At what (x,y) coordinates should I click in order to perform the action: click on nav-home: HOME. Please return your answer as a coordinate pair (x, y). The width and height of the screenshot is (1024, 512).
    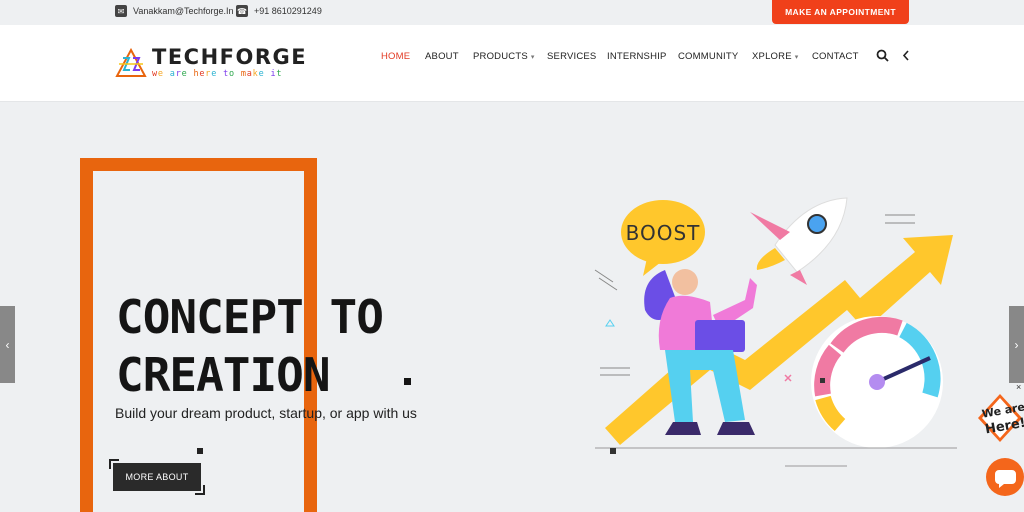
    Looking at the image, I should click on (395, 56).